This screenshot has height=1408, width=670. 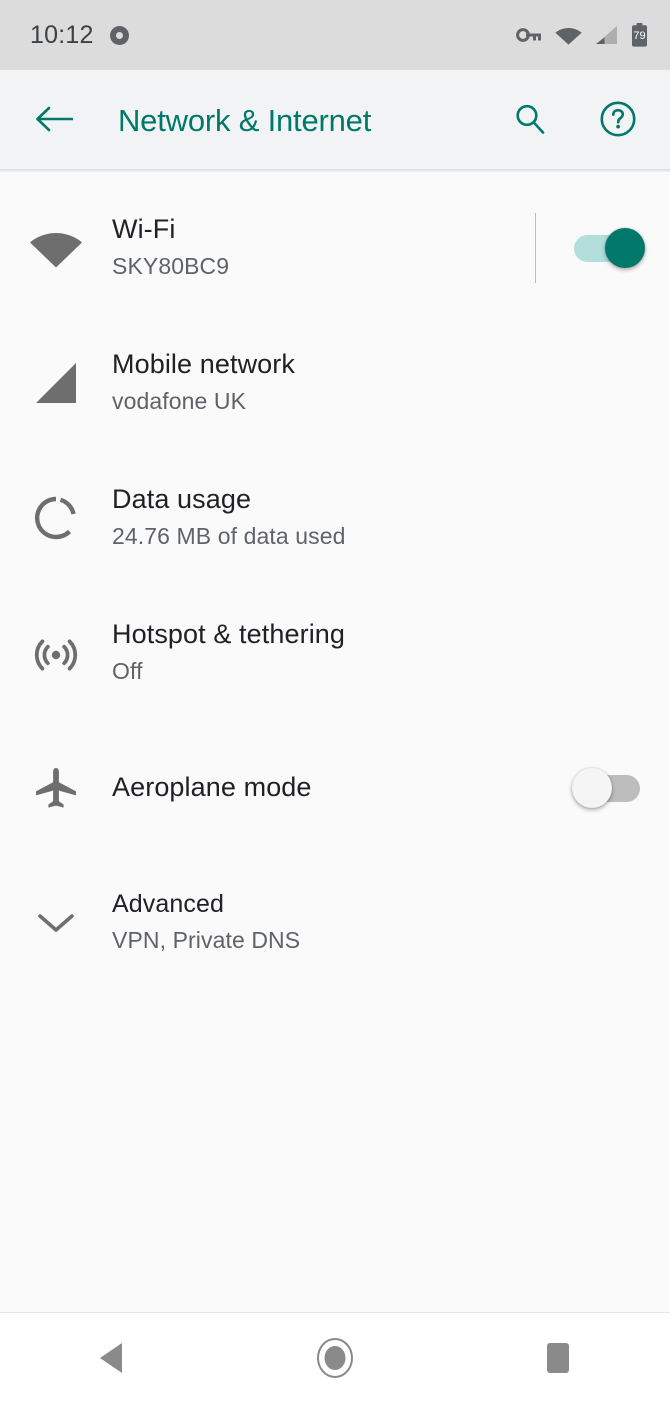 What do you see at coordinates (144, 228) in the screenshot?
I see `list-item-title: Wi-Fi` at bounding box center [144, 228].